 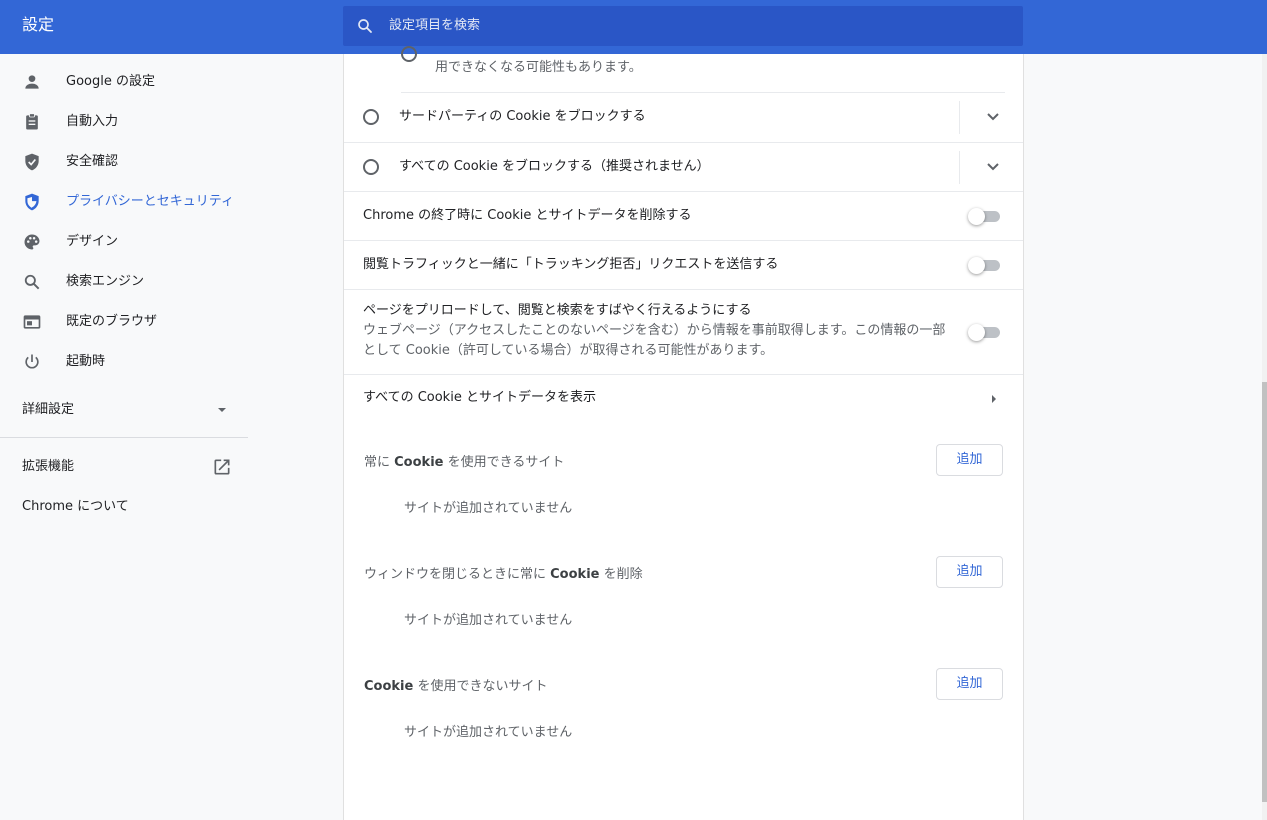 I want to click on sidebar-item-label: プライバシーとセキュリティ, so click(x=150, y=201).